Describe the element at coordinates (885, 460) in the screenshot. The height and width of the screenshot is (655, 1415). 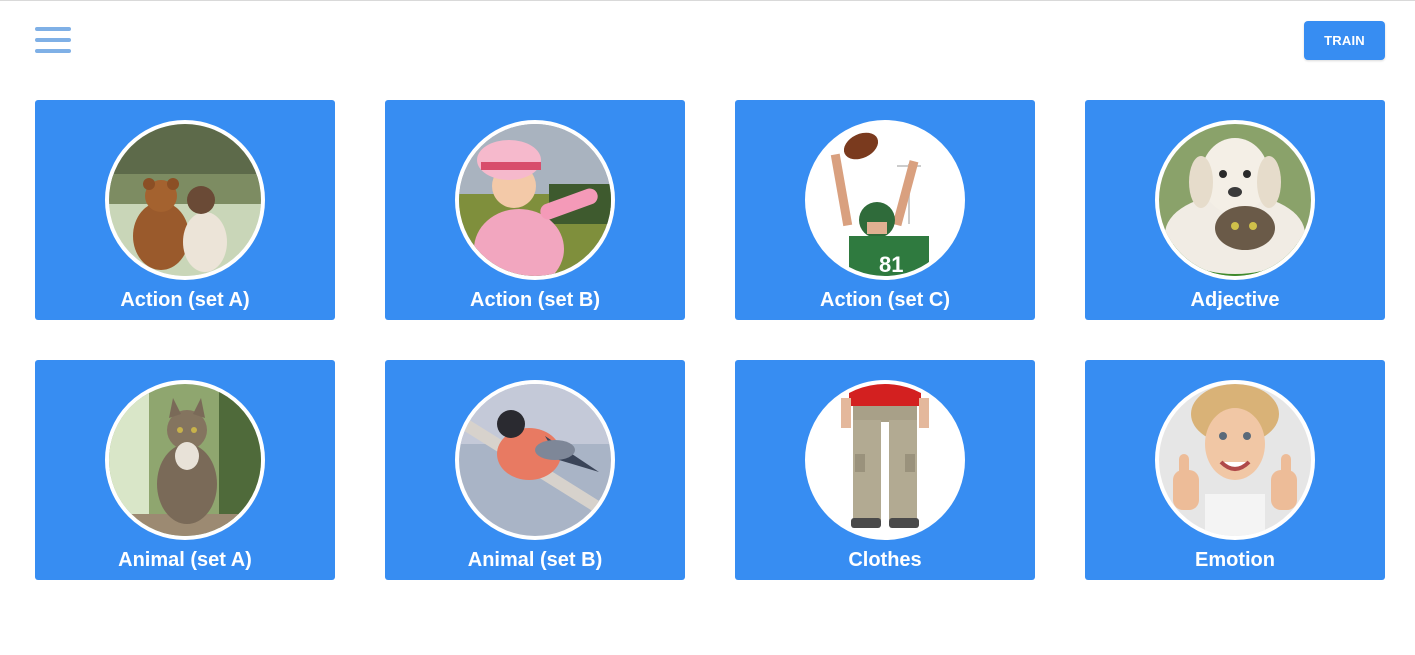
I see `cargo-pants-photo` at that location.